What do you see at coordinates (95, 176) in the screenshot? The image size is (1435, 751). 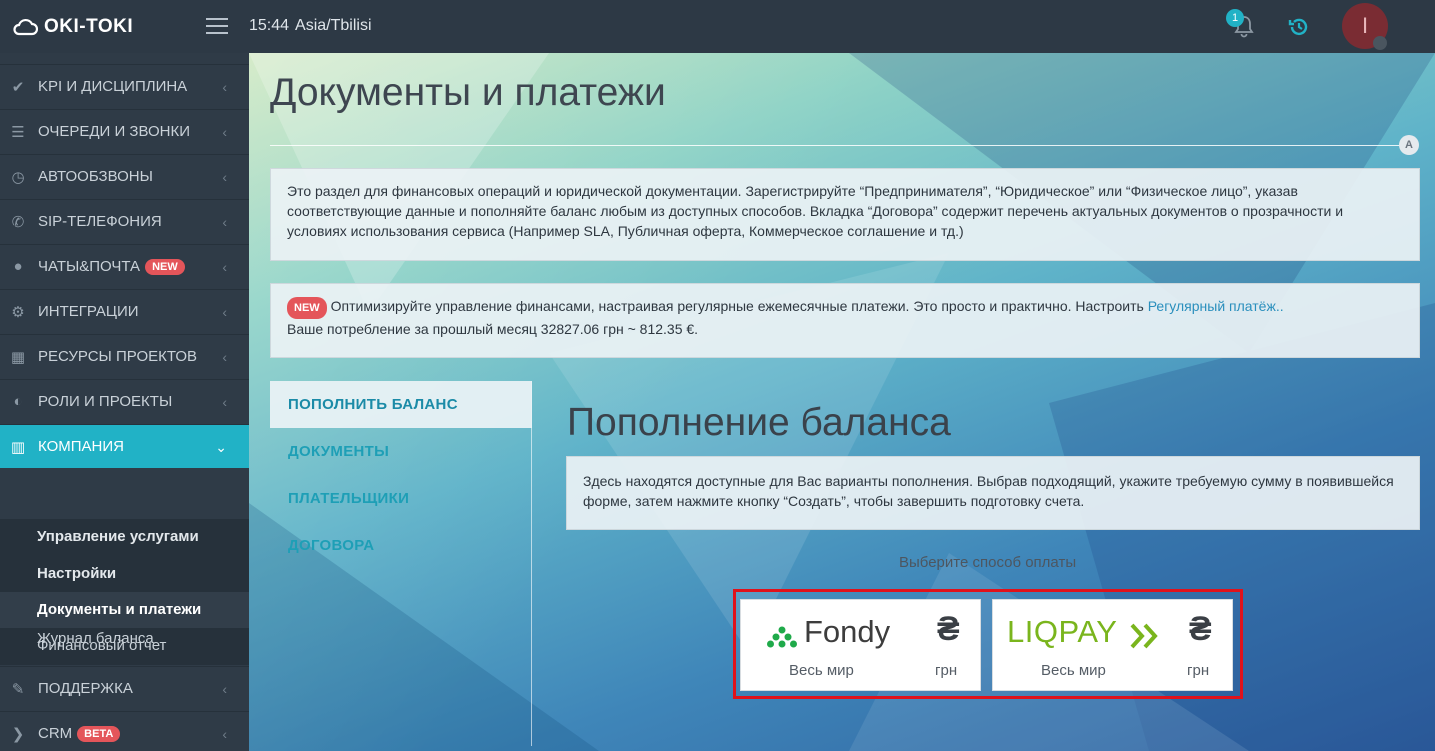 I see `sidebar-item-label: АВТООБЗВОНЫ` at bounding box center [95, 176].